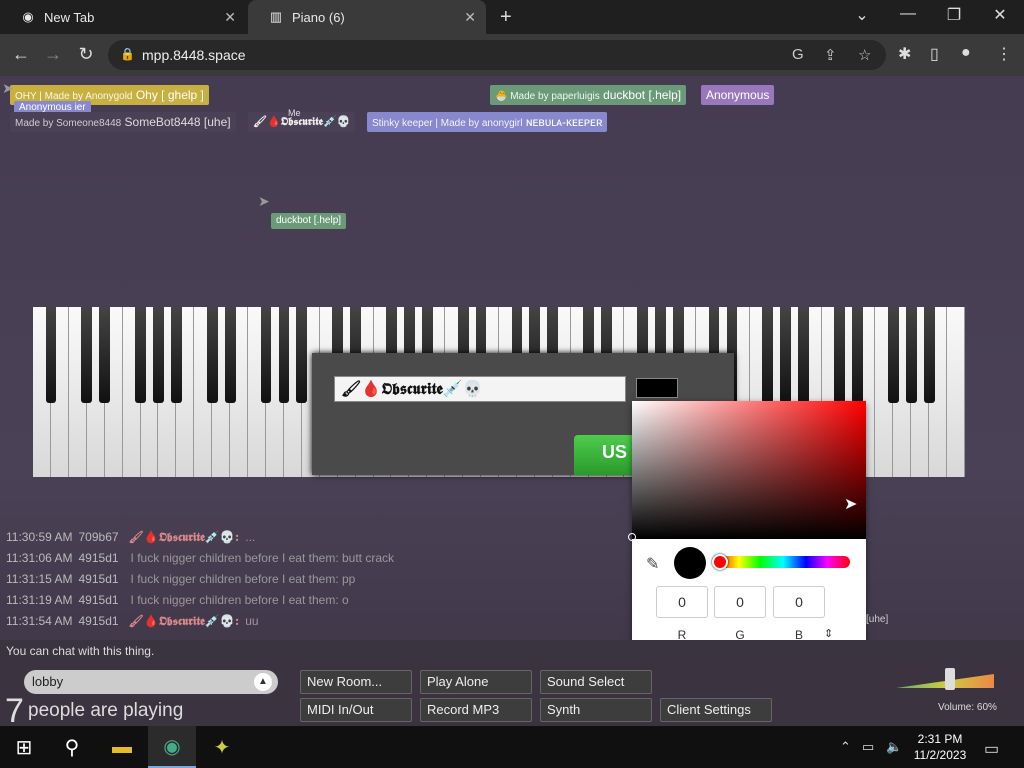 The width and height of the screenshot is (1024, 768). I want to click on menu-icon: ⋮, so click(1004, 54).